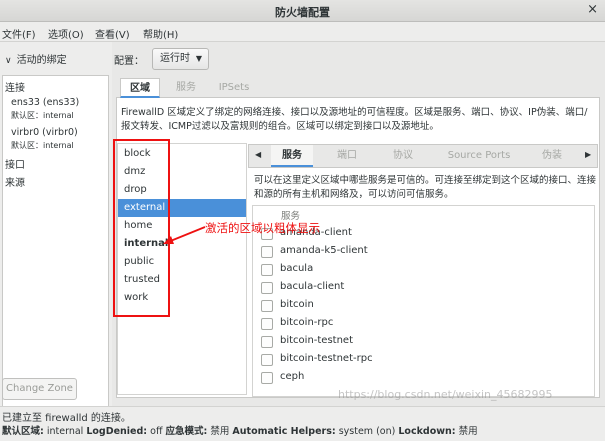 Image resolution: width=605 pixels, height=441 pixels. What do you see at coordinates (180, 59) in the screenshot?
I see `config-select: 运行时 ▼` at bounding box center [180, 59].